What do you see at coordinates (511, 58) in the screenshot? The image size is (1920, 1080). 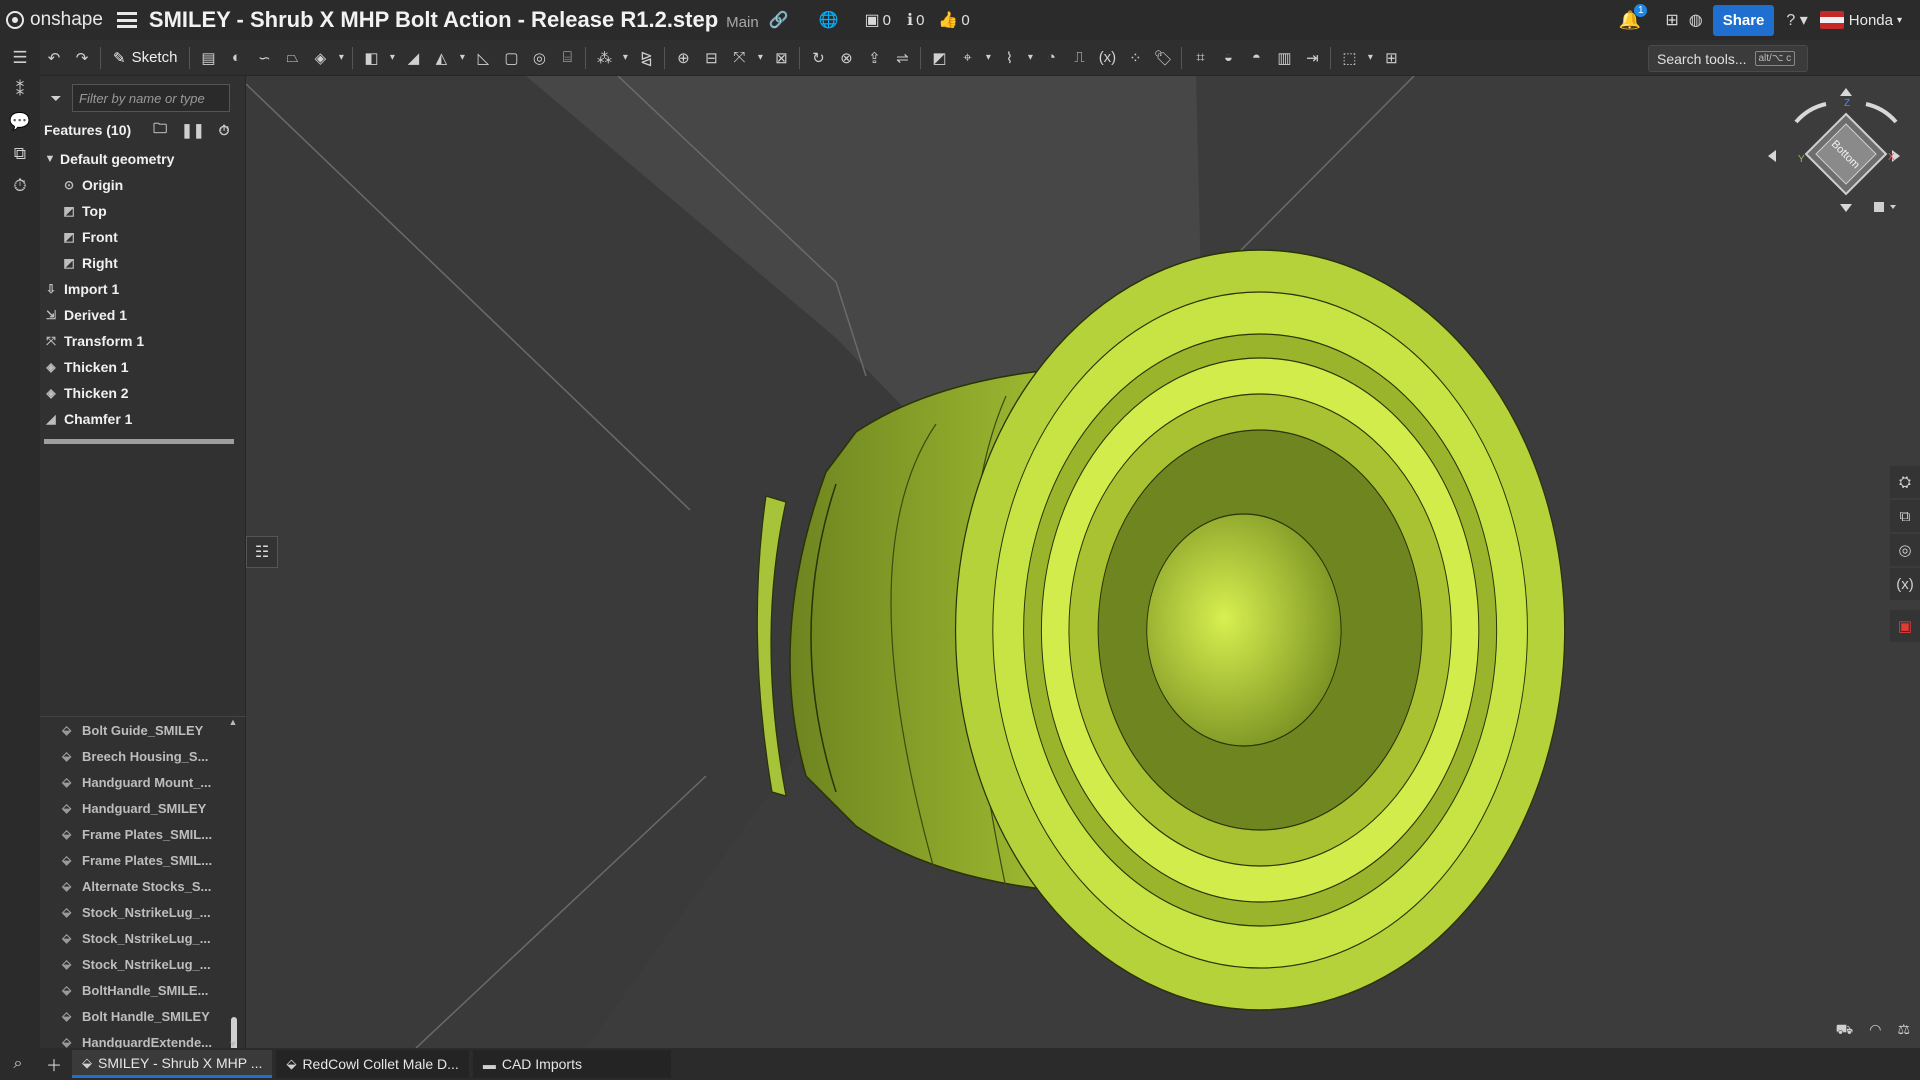 I see `shell-icon: ▢` at bounding box center [511, 58].